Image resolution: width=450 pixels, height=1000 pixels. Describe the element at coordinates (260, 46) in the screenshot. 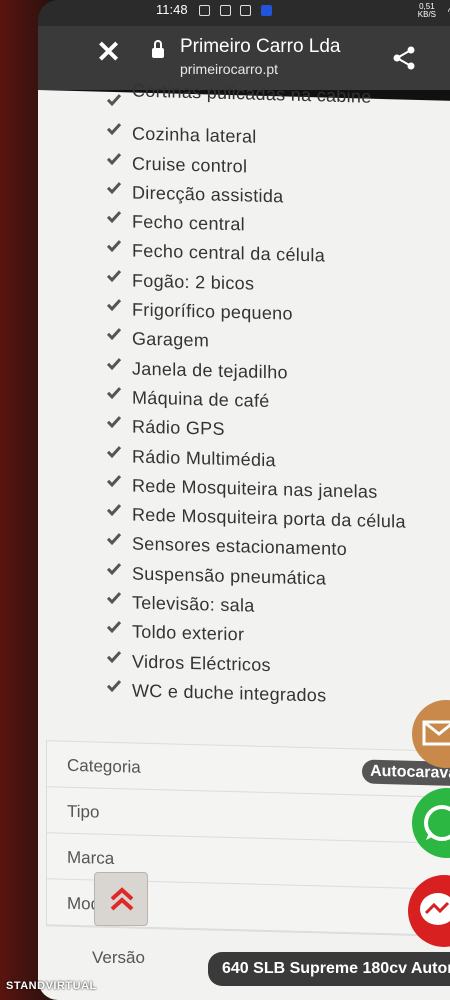

I see `page-title: Primeiro Carro Lda` at that location.